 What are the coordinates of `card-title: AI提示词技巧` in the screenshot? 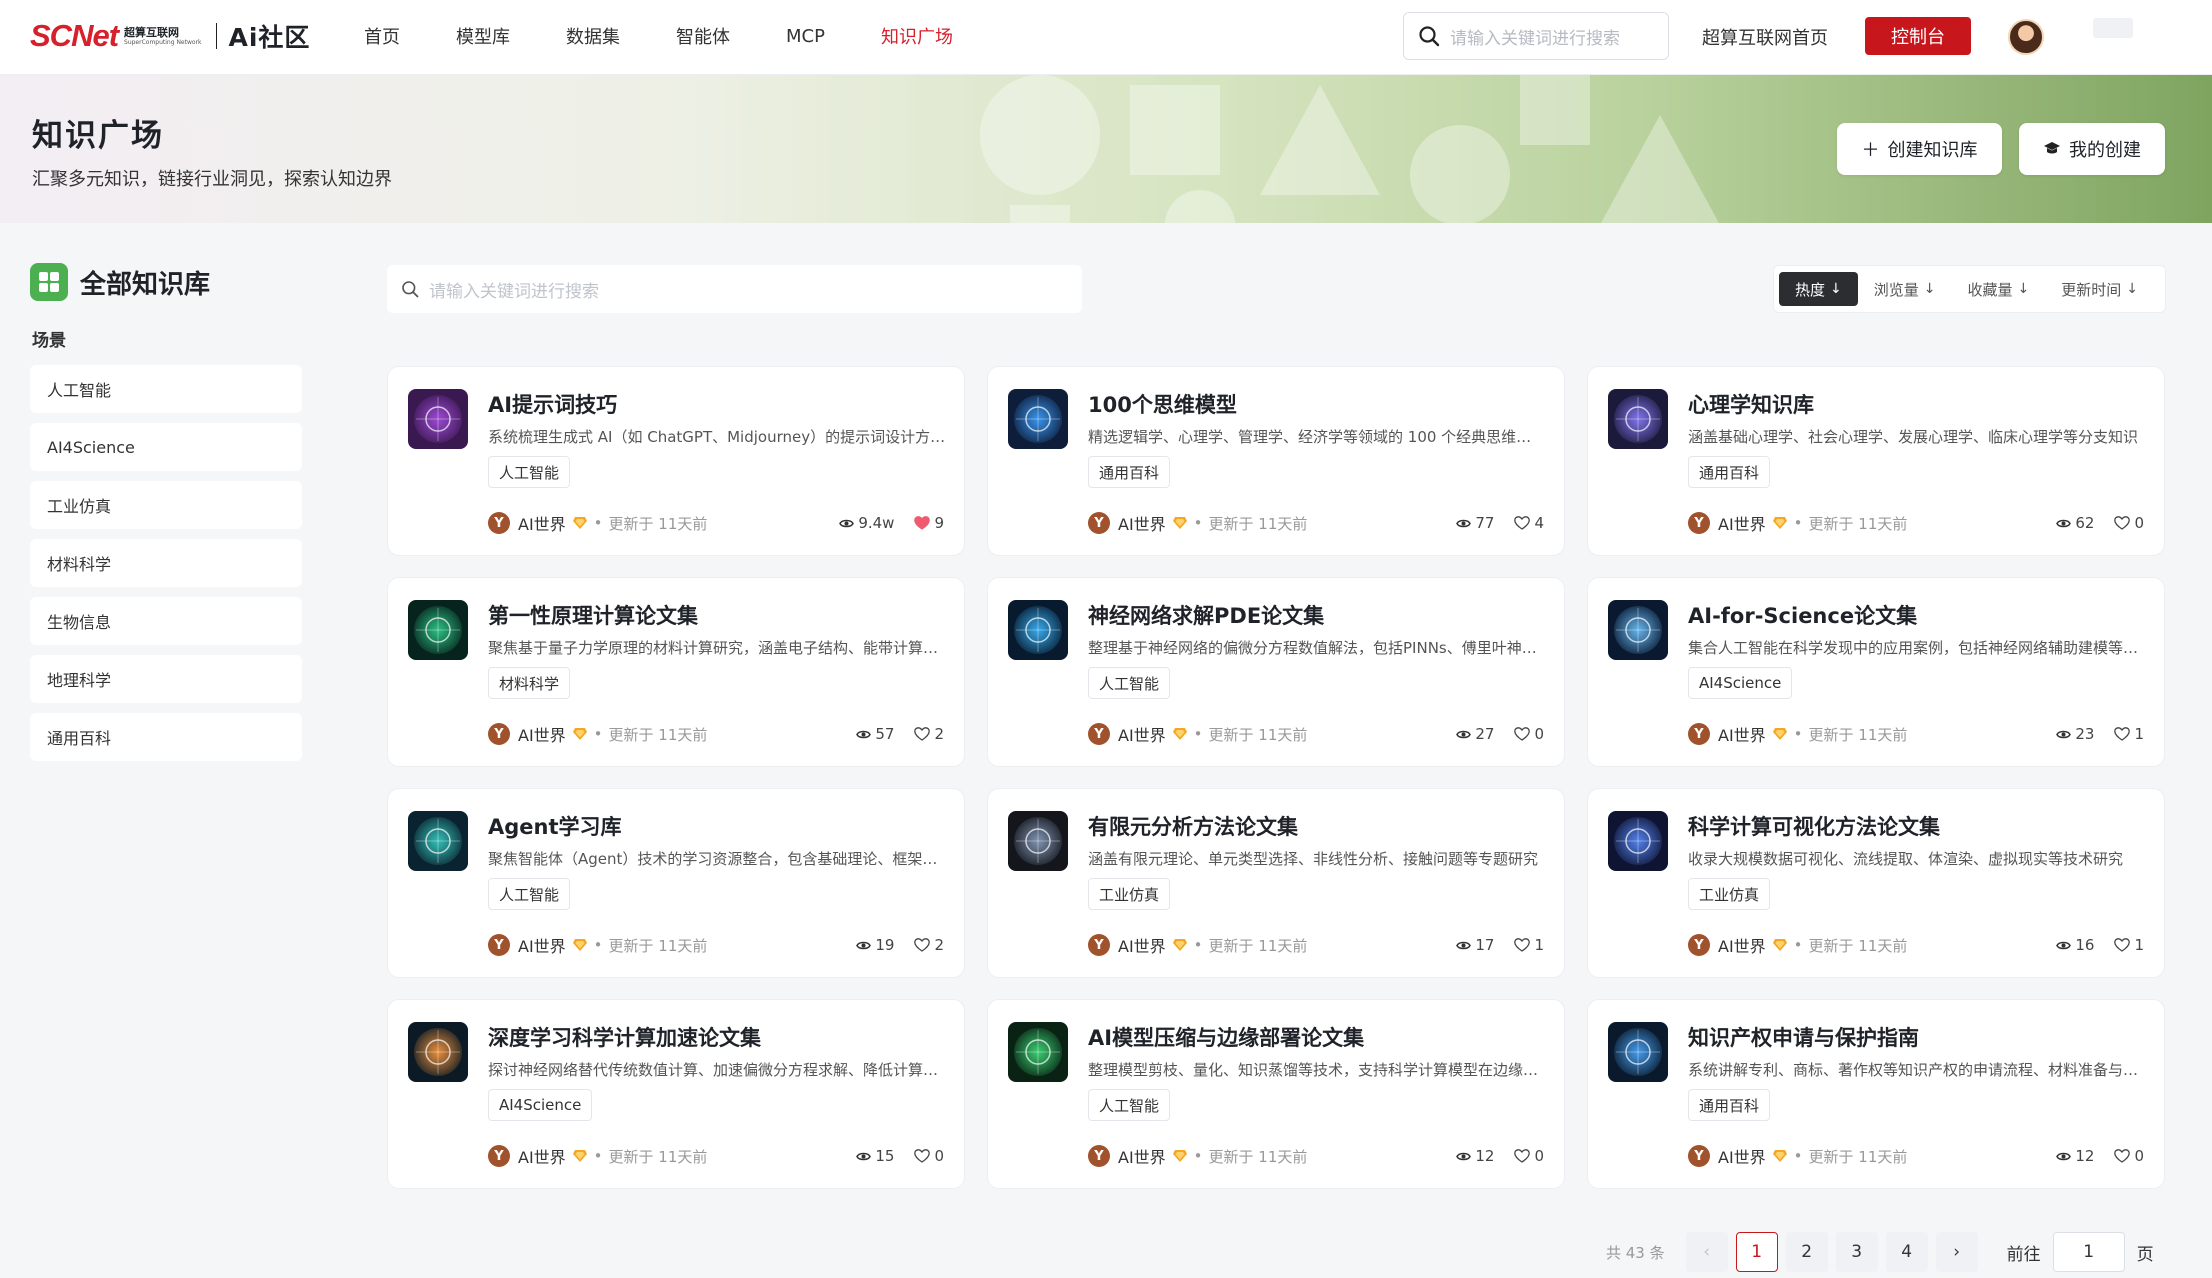 It's located at (552, 404).